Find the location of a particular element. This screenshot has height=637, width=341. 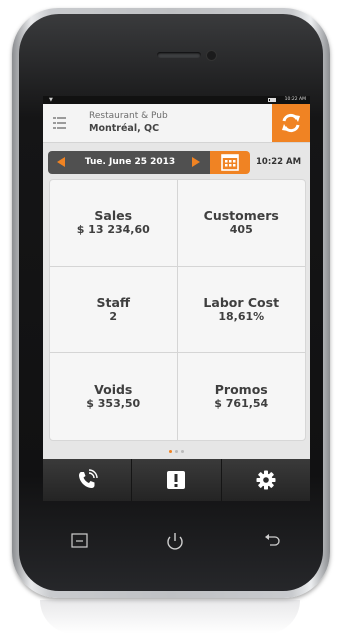

gear-icon is located at coordinates (266, 480).